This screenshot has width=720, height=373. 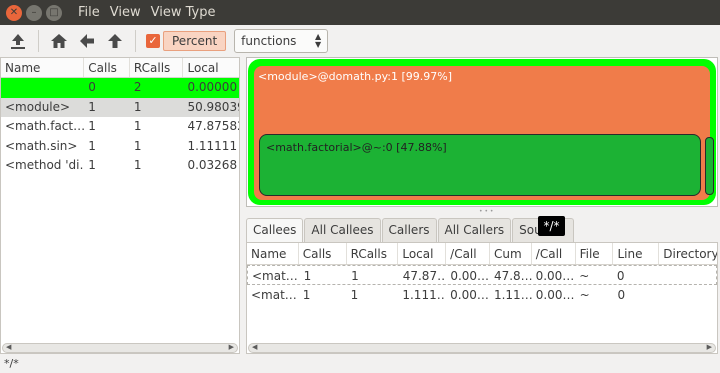 I want to click on up-button, so click(x=115, y=41).